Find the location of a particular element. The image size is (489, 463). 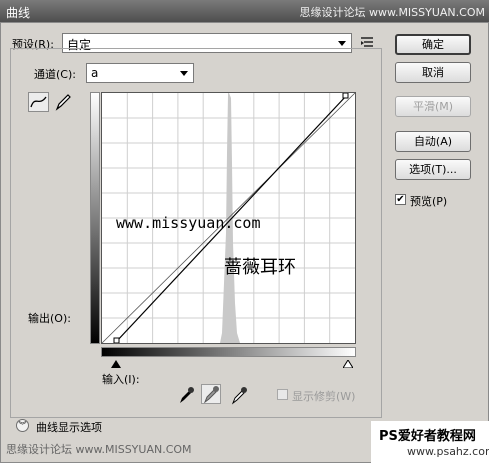

watermark-top: 思缘设计论坛 www.MISSYUAN.COM is located at coordinates (392, 12).